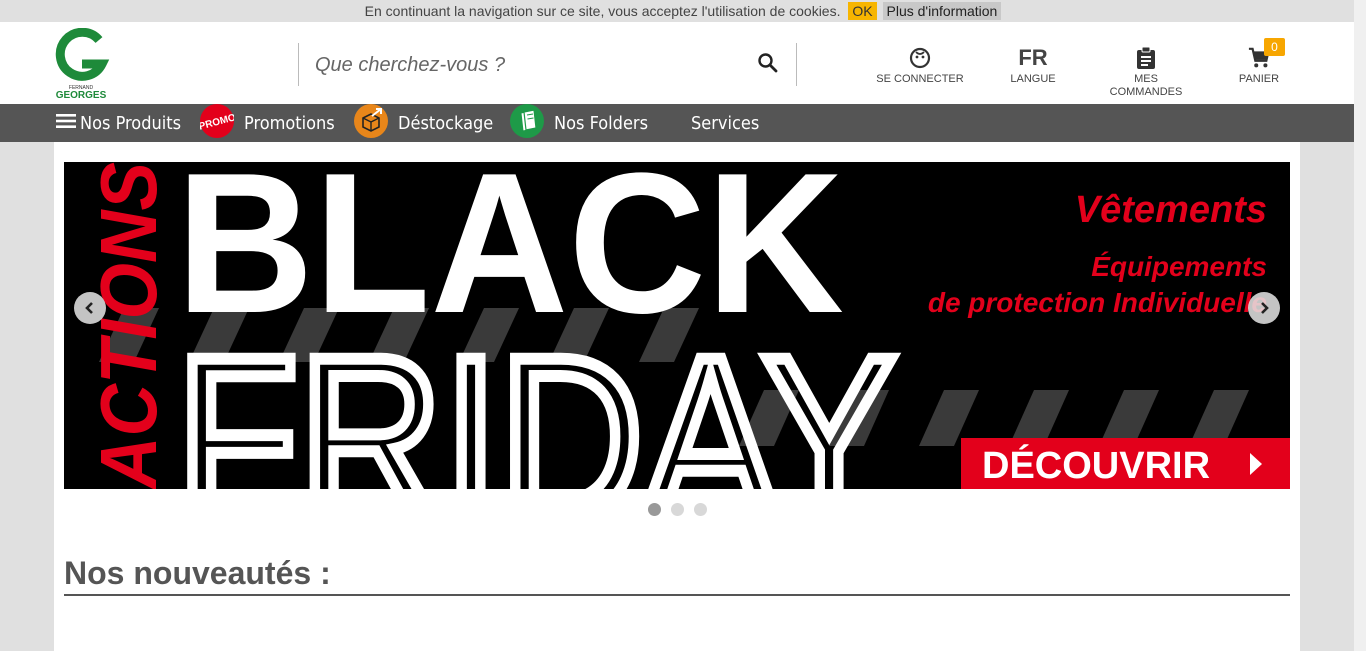 This screenshot has height=651, width=1366. Describe the element at coordinates (1096, 465) in the screenshot. I see `banner-cta-label: DÉCOUVRIR` at that location.